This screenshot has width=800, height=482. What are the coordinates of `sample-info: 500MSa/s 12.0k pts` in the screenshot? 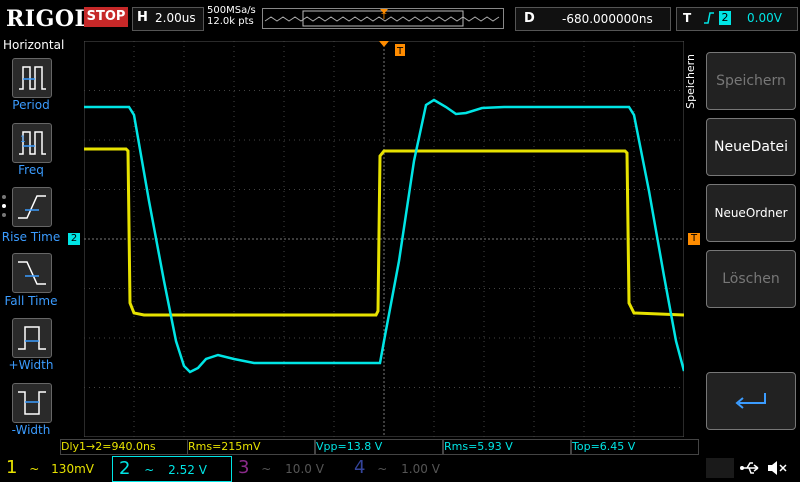 It's located at (231, 16).